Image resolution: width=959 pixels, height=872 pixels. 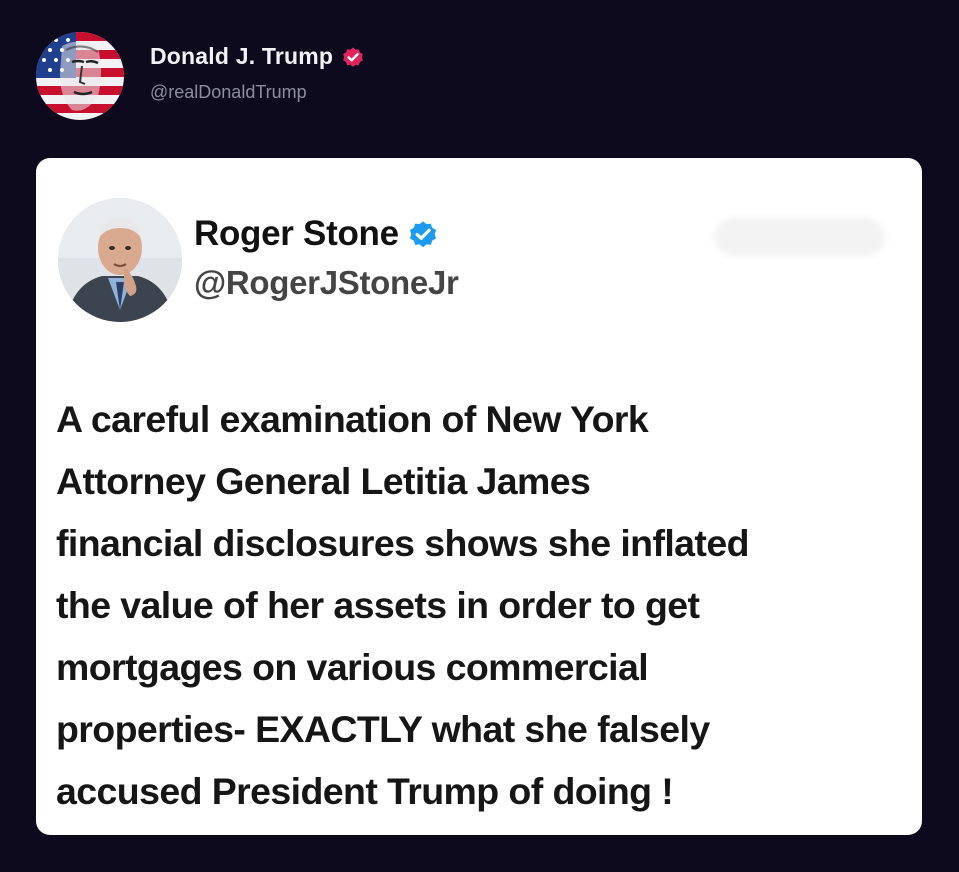 I want to click on author-name-row: Donald J. Trump, so click(x=257, y=56).